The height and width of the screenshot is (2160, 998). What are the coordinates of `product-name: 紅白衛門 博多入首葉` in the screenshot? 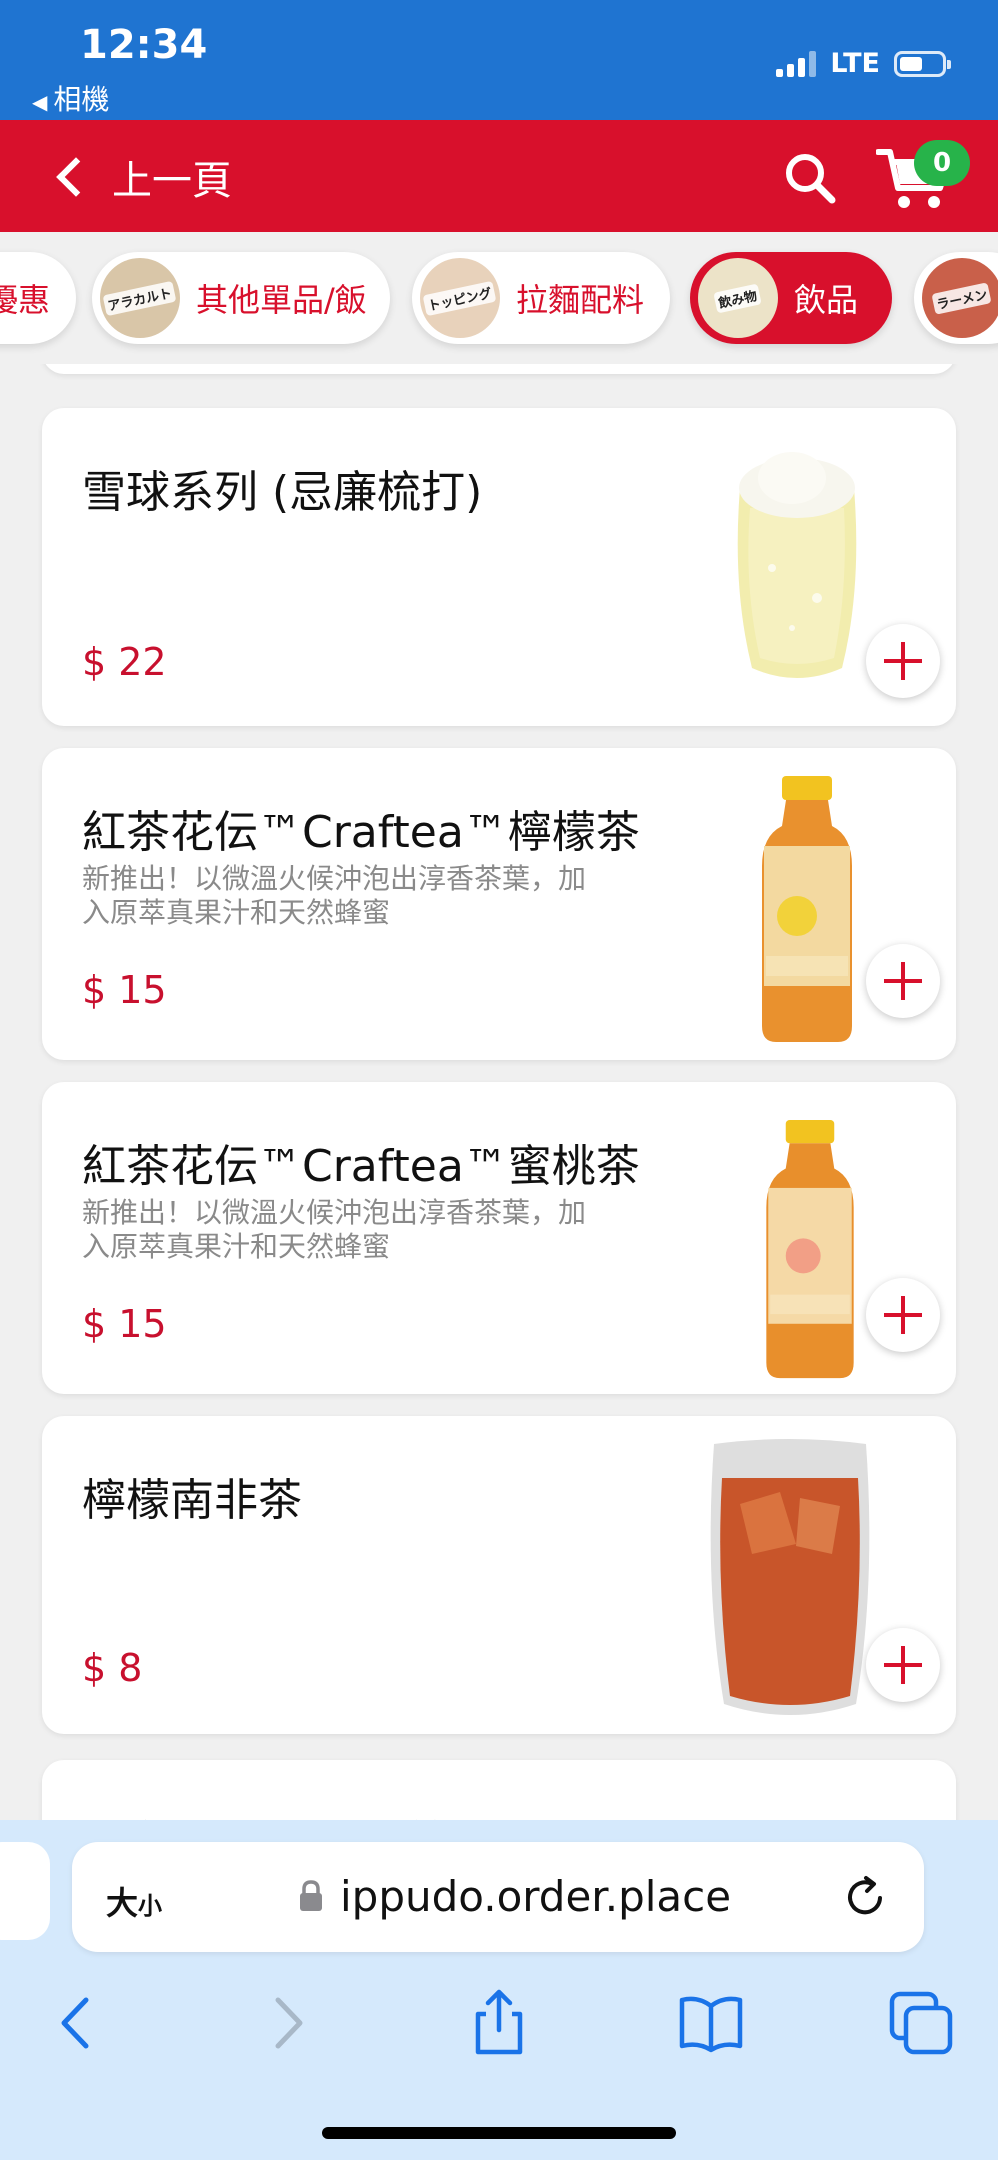 It's located at (287, 1813).